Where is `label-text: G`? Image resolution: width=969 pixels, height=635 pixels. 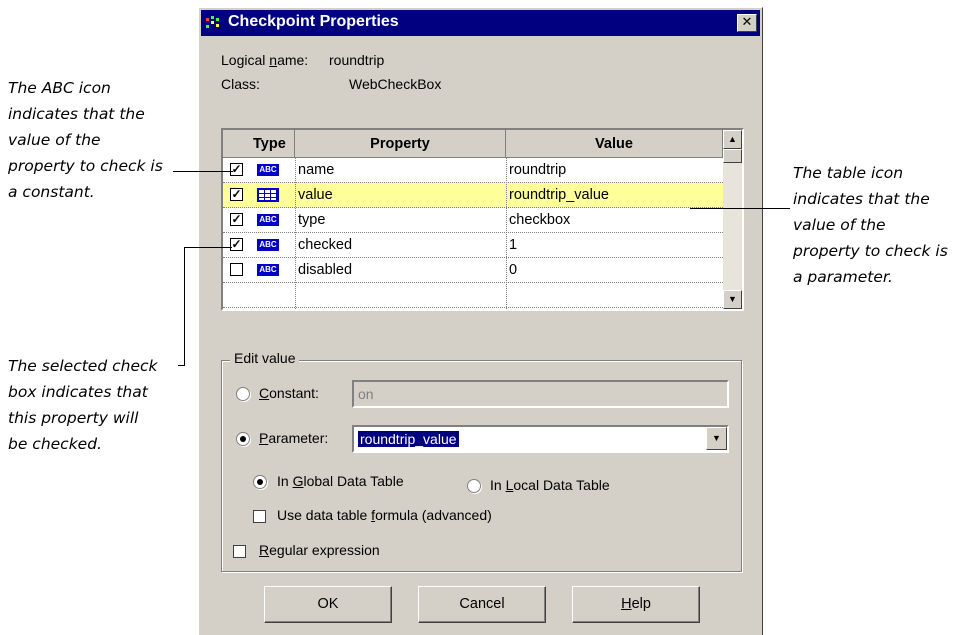
label-text: G is located at coordinates (298, 481).